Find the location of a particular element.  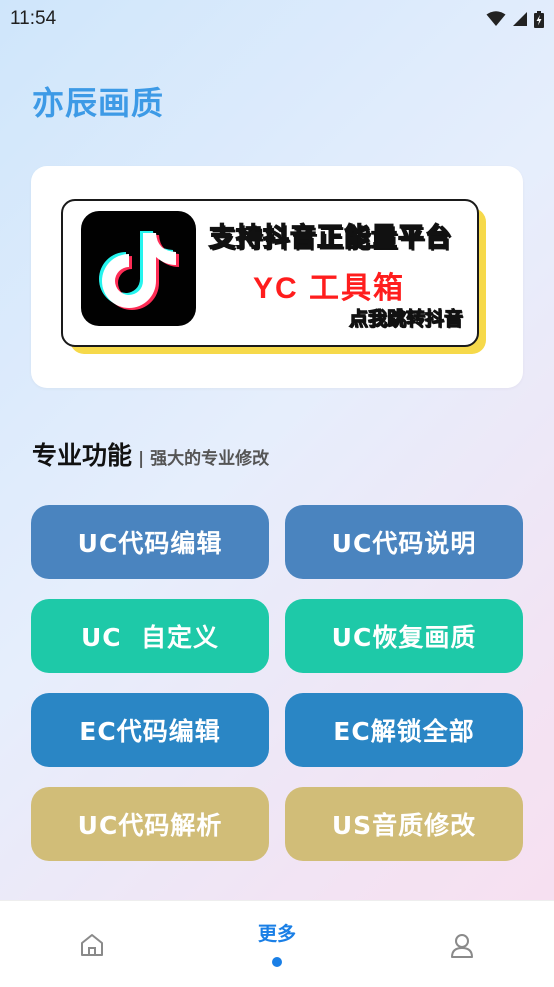

status-time: 11:54 is located at coordinates (33, 18).